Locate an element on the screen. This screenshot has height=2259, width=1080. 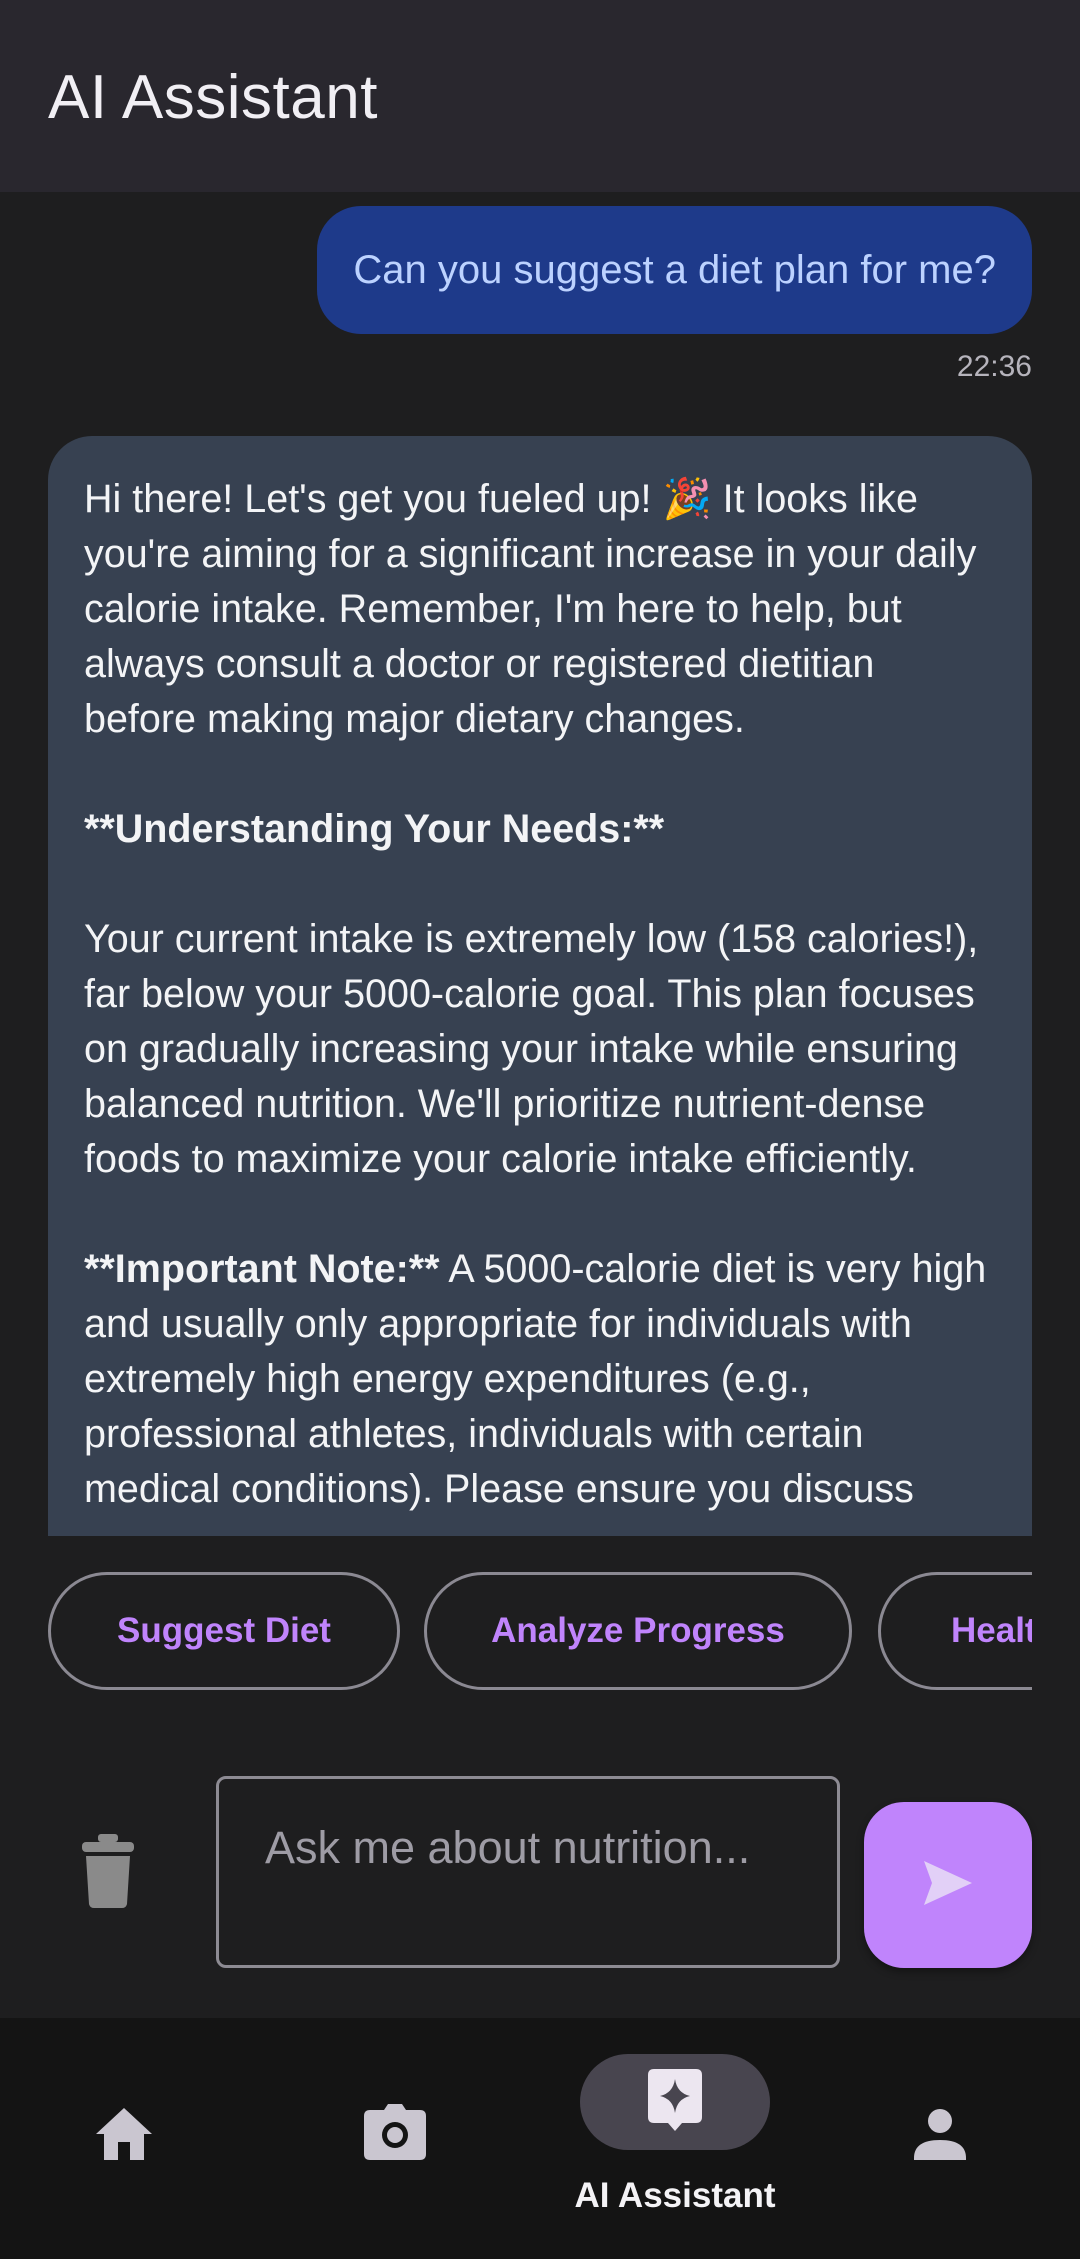
user-message-text: Can you suggest a diet plan for me? is located at coordinates (674, 269).